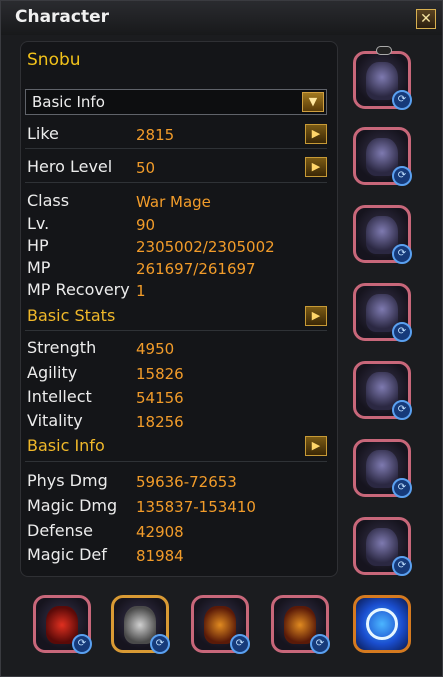  I want to click on stat-value: 54156, so click(160, 398).